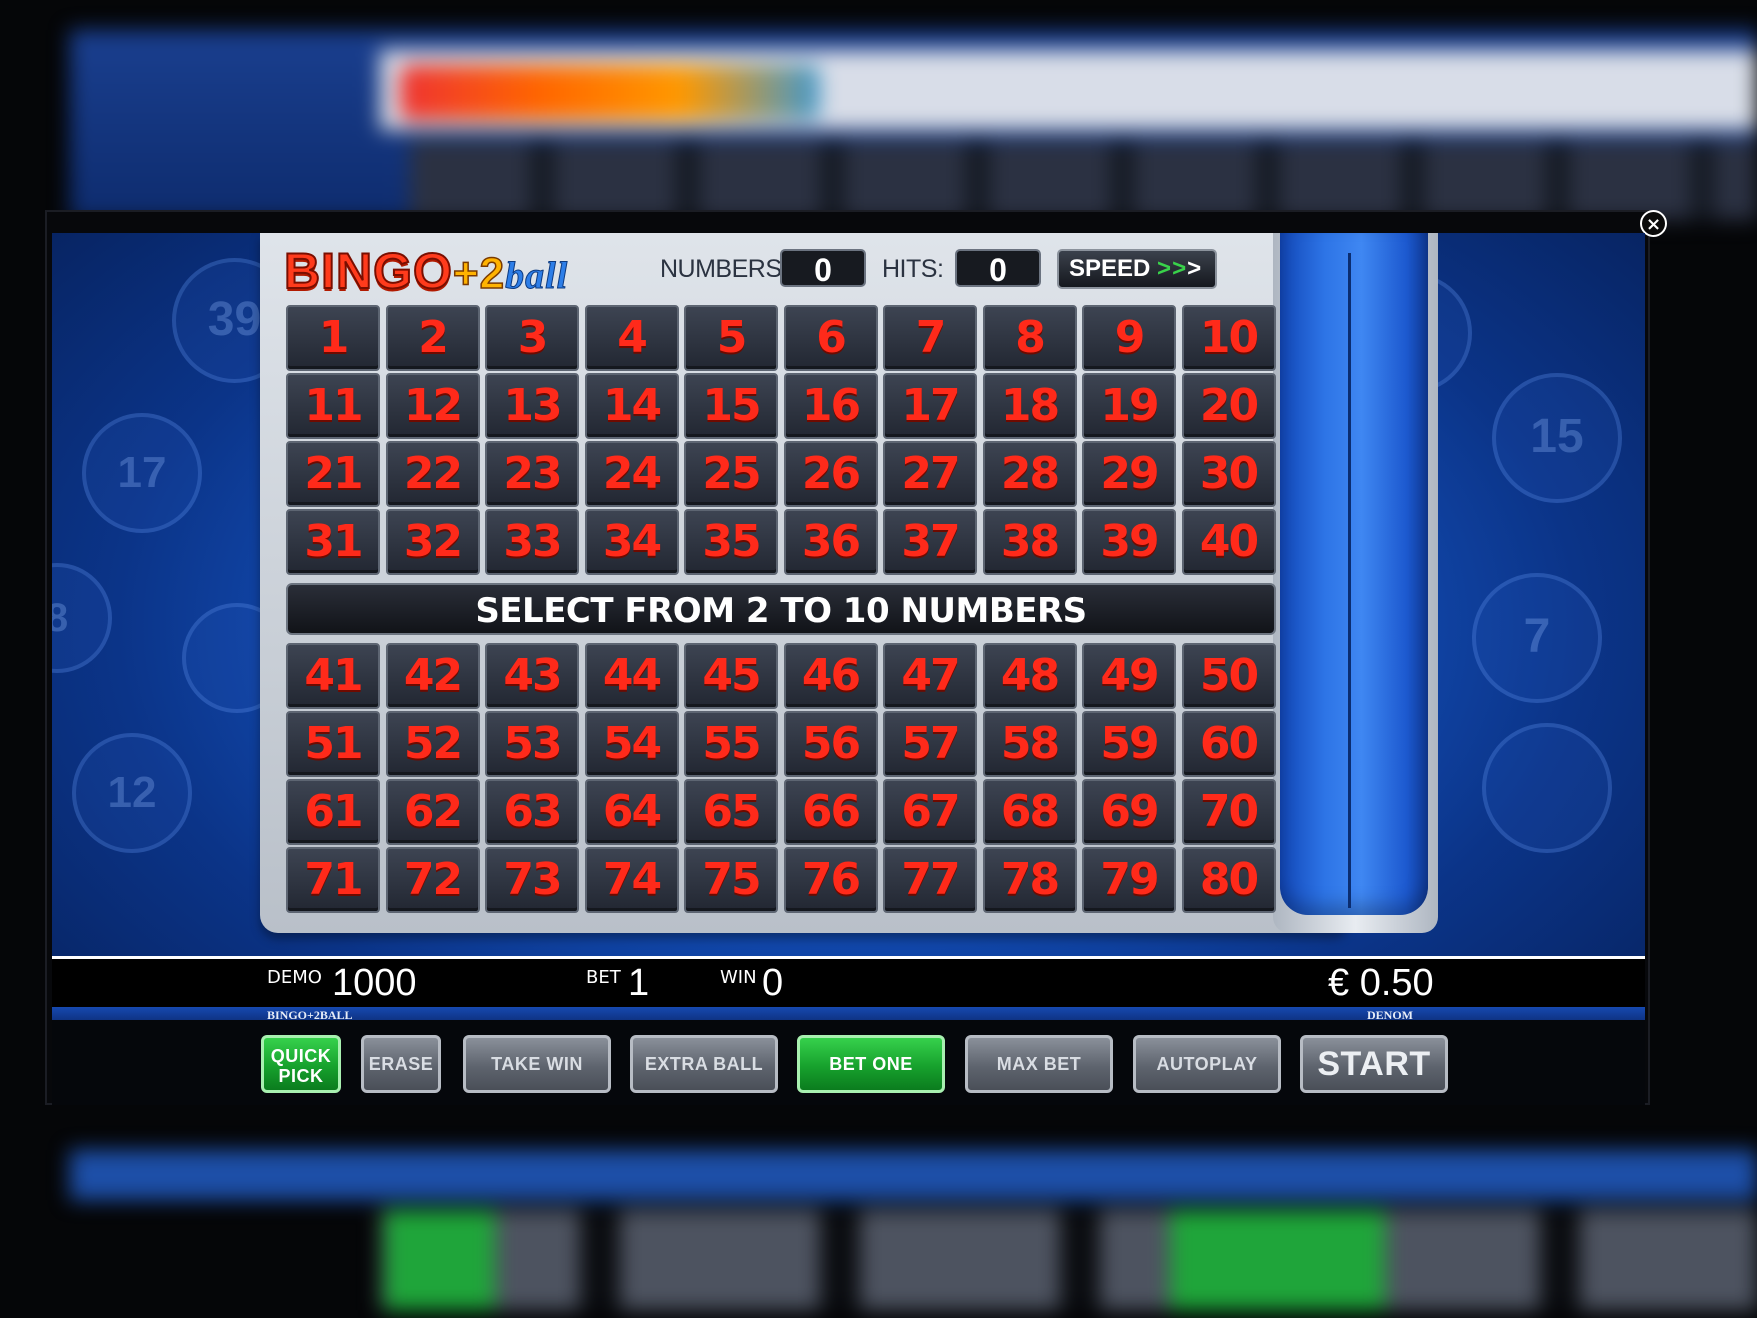 This screenshot has width=1757, height=1318. I want to click on number-cell-67: 67, so click(930, 812).